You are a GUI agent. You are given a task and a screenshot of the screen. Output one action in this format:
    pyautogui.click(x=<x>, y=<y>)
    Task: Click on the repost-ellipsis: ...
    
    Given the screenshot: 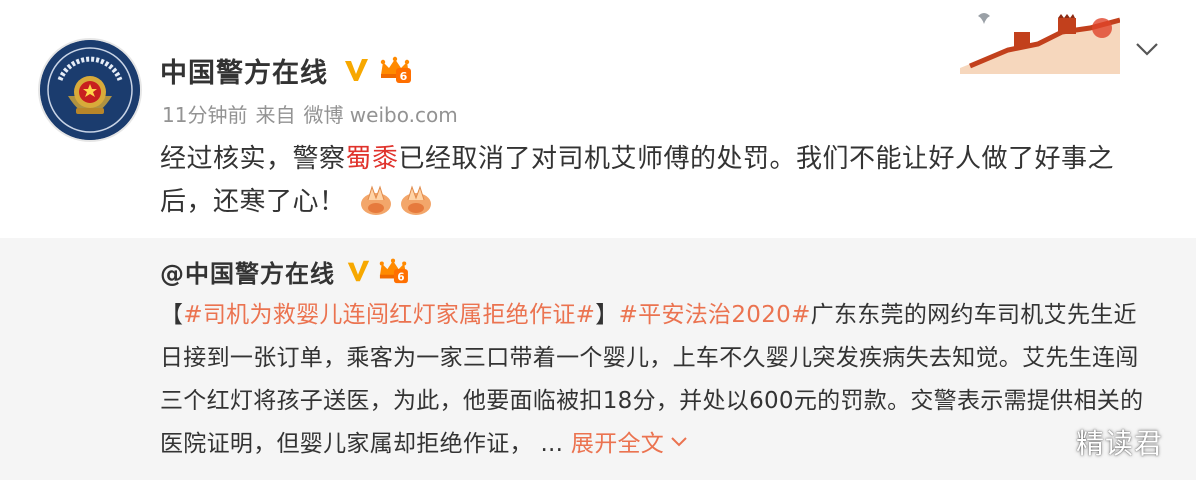 What is the action you would take?
    pyautogui.click(x=552, y=444)
    